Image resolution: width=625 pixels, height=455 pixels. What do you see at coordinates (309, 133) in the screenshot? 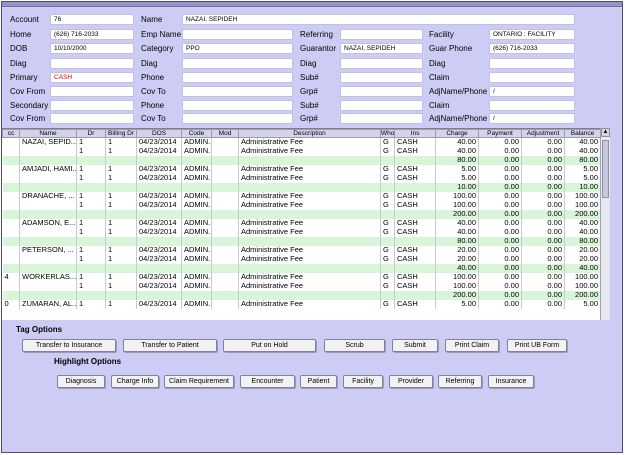
I see `column-header-description: Description` at bounding box center [309, 133].